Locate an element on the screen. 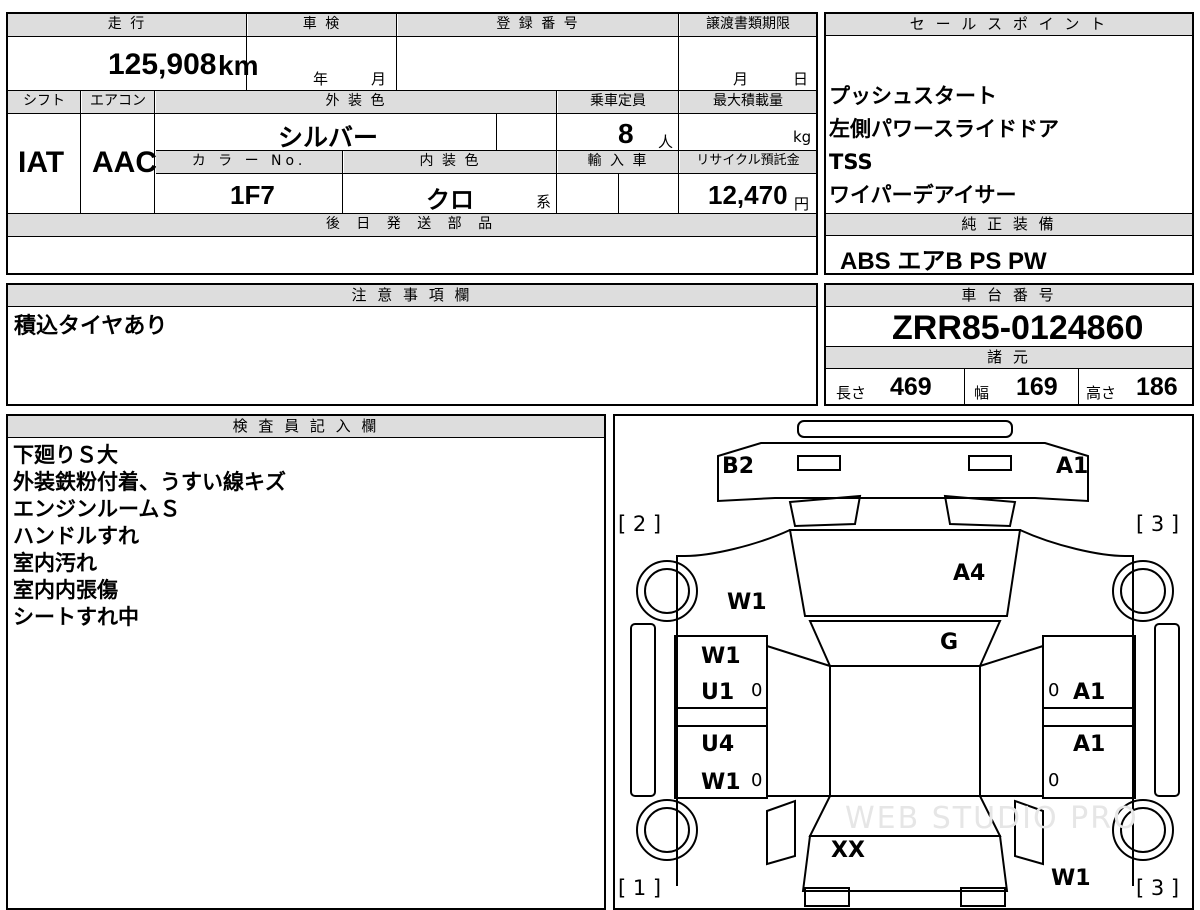 The height and width of the screenshot is (910, 1200). shaken-month: 月 is located at coordinates (379, 79).